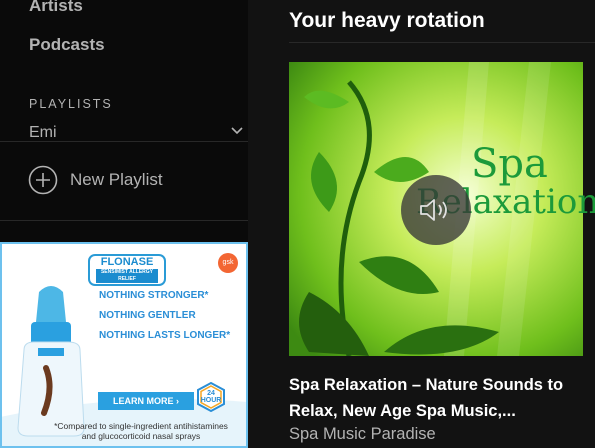 The height and width of the screenshot is (448, 595). I want to click on badge-label: 24 HOUR, so click(211, 397).